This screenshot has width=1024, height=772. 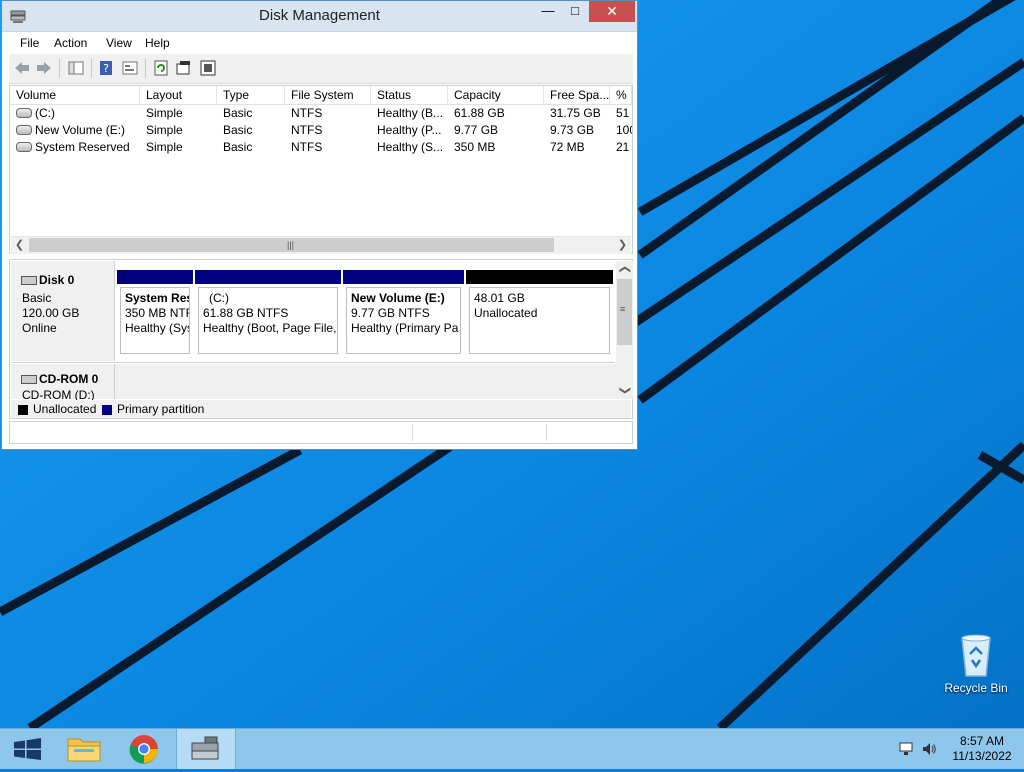 I want to click on back-arrow-icon, so click(x=22, y=68).